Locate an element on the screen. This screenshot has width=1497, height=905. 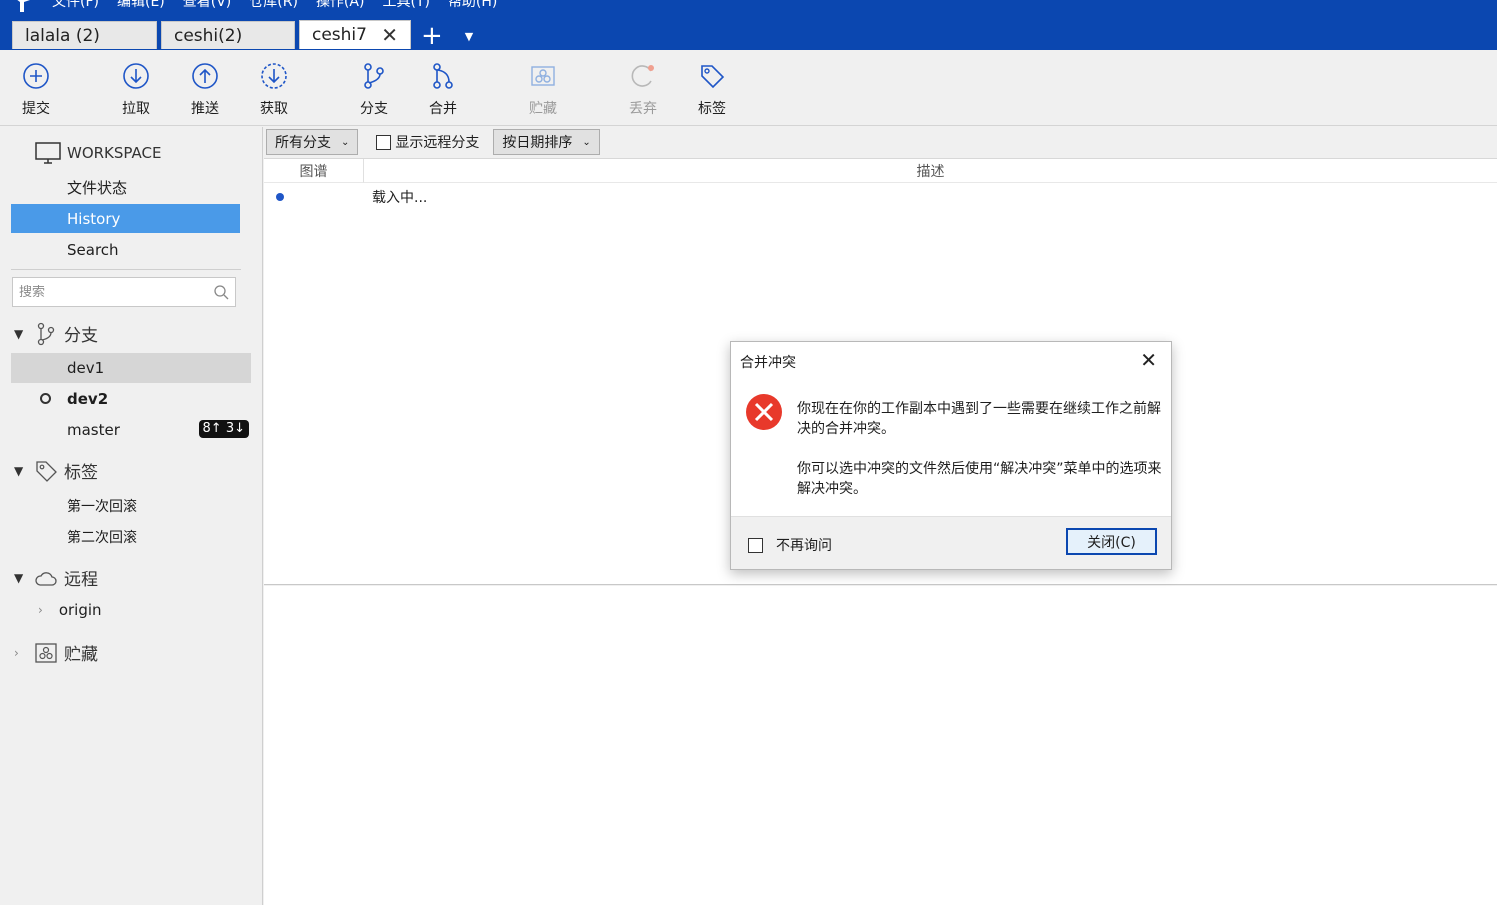
remote-name: origin is located at coordinates (80, 610).